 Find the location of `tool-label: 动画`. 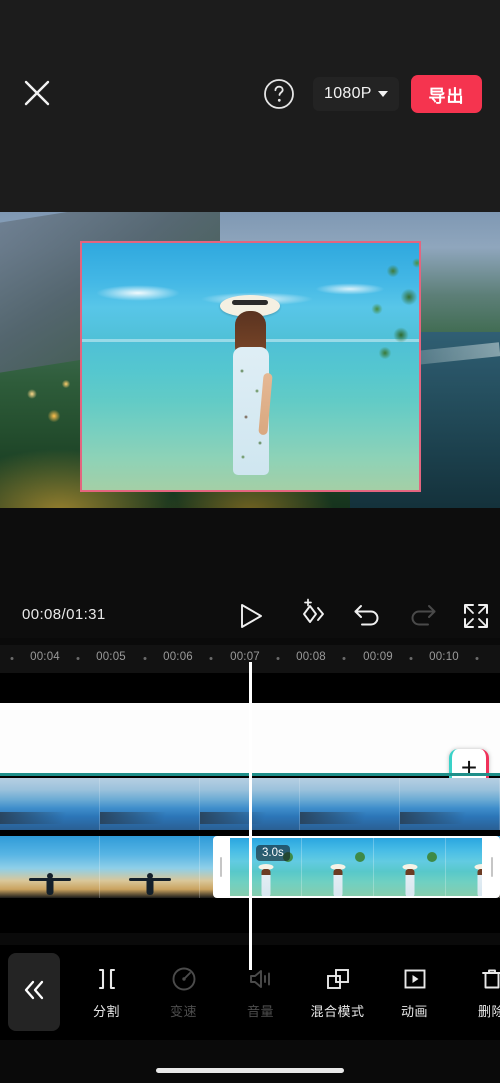

tool-label: 动画 is located at coordinates (414, 1011).